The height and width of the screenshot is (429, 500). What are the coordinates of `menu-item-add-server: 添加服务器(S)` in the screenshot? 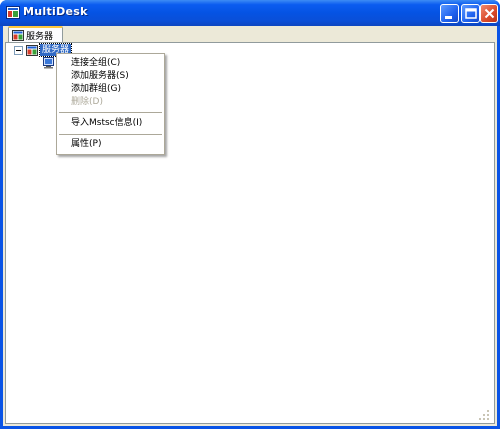 It's located at (100, 76).